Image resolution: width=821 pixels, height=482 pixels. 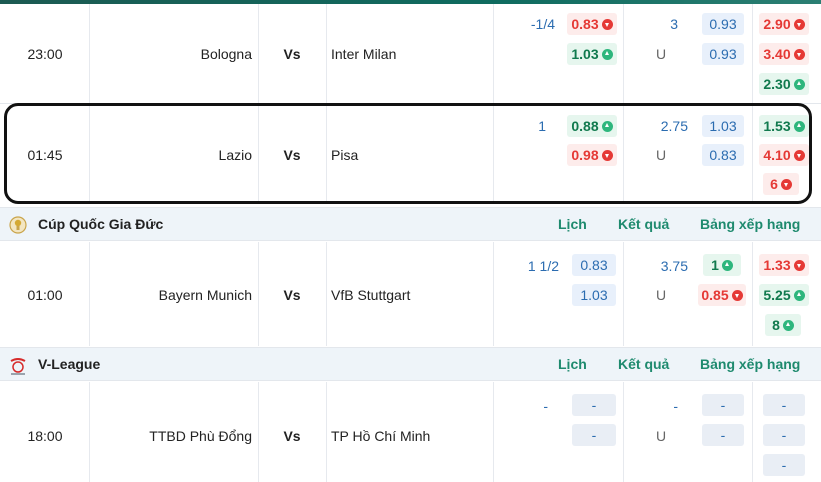 What do you see at coordinates (594, 435) in the screenshot?
I see `handicap-away-odds: -` at bounding box center [594, 435].